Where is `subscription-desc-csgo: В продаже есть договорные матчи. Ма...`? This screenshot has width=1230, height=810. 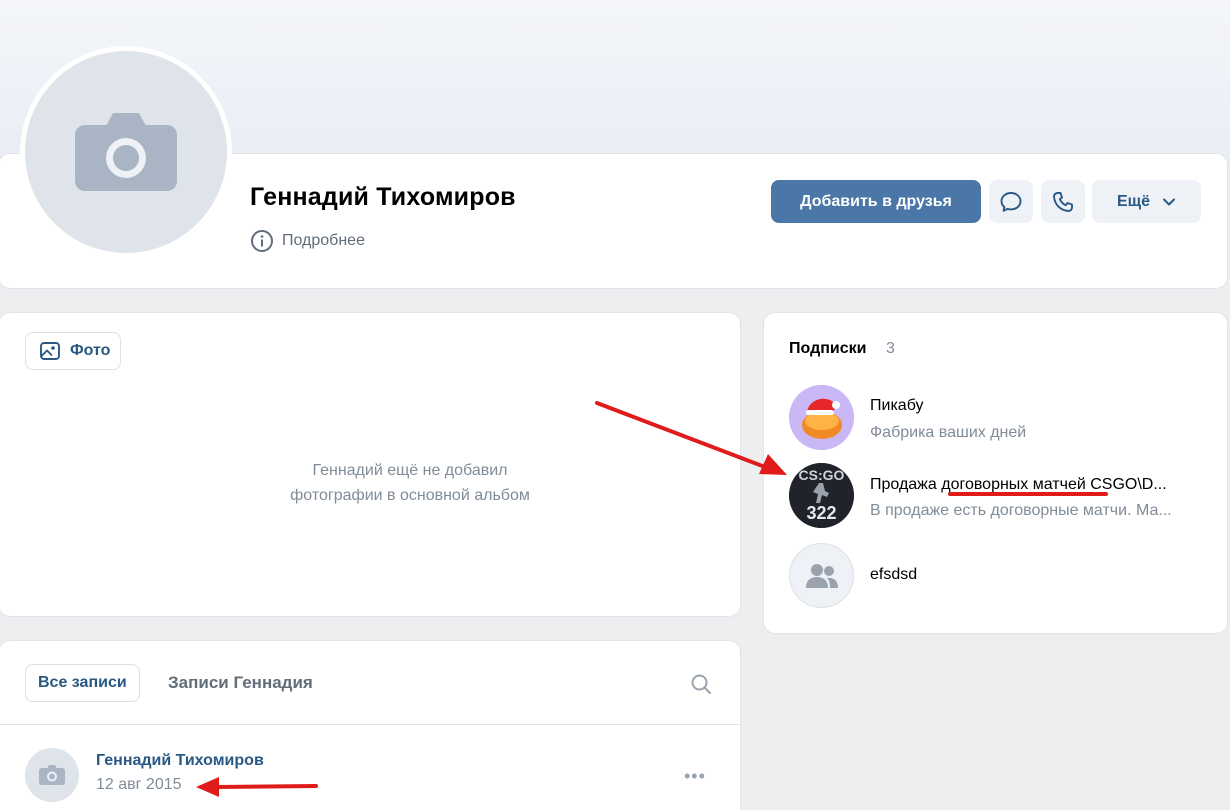 subscription-desc-csgo: В продаже есть договорные матчи. Ма... is located at coordinates (1021, 510).